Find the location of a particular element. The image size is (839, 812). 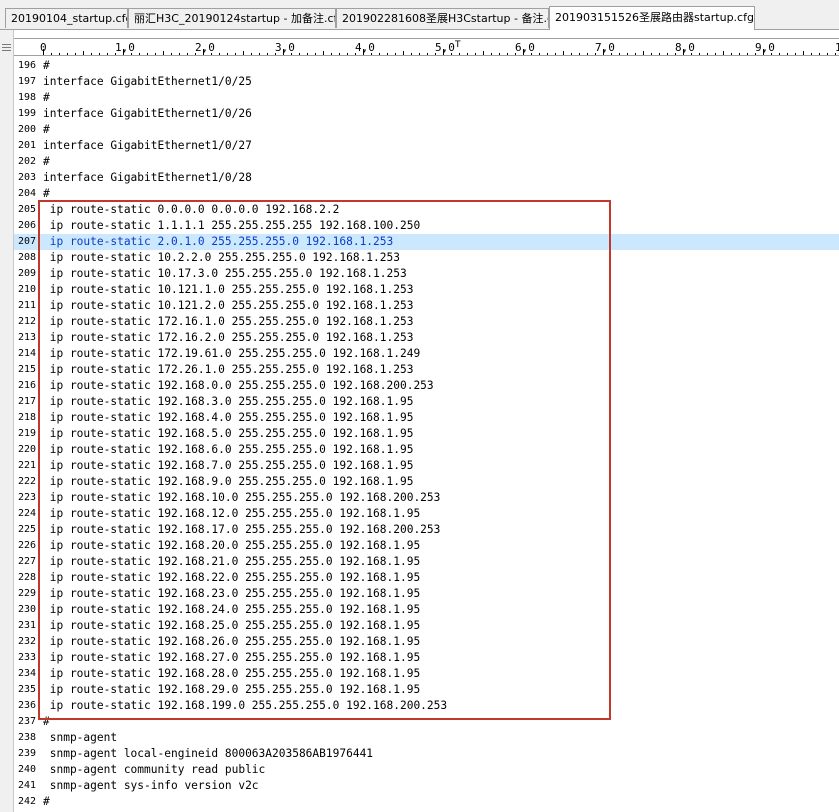

line-text: interface GigabitEthernet1/0/27 is located at coordinates (147, 146).